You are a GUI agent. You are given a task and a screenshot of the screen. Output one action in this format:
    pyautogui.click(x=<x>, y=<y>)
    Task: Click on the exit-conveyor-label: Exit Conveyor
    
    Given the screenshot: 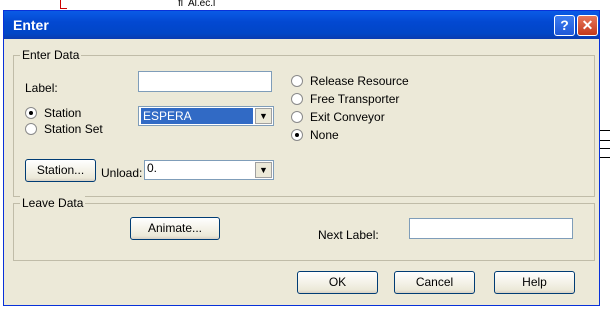 What is the action you would take?
    pyautogui.click(x=347, y=117)
    